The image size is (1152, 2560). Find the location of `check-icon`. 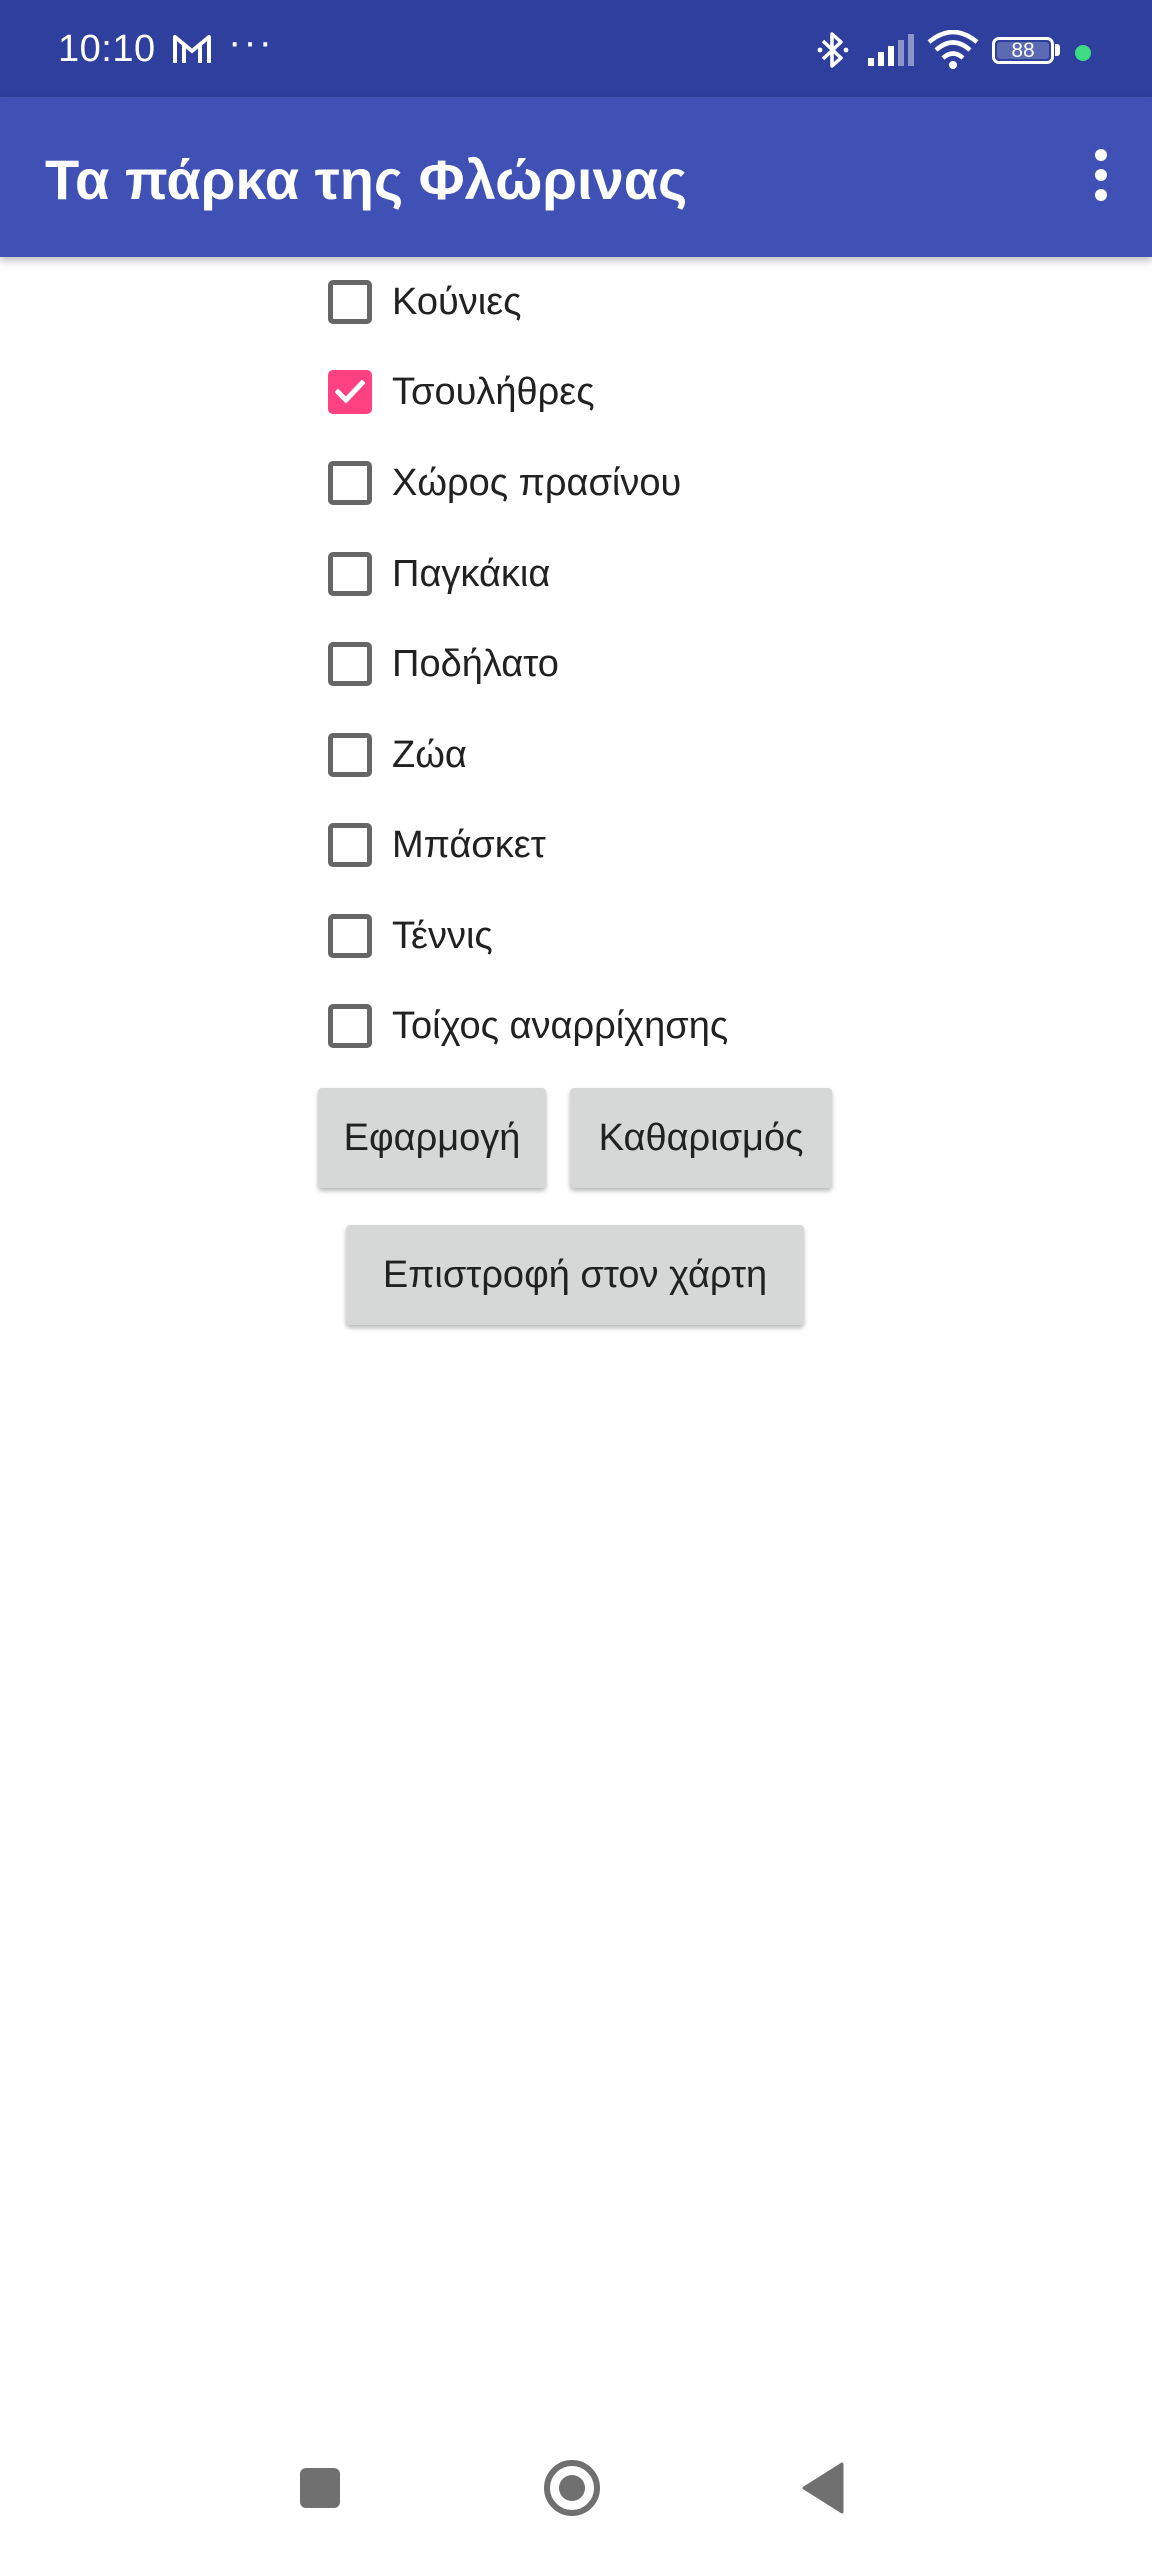

check-icon is located at coordinates (350, 391).